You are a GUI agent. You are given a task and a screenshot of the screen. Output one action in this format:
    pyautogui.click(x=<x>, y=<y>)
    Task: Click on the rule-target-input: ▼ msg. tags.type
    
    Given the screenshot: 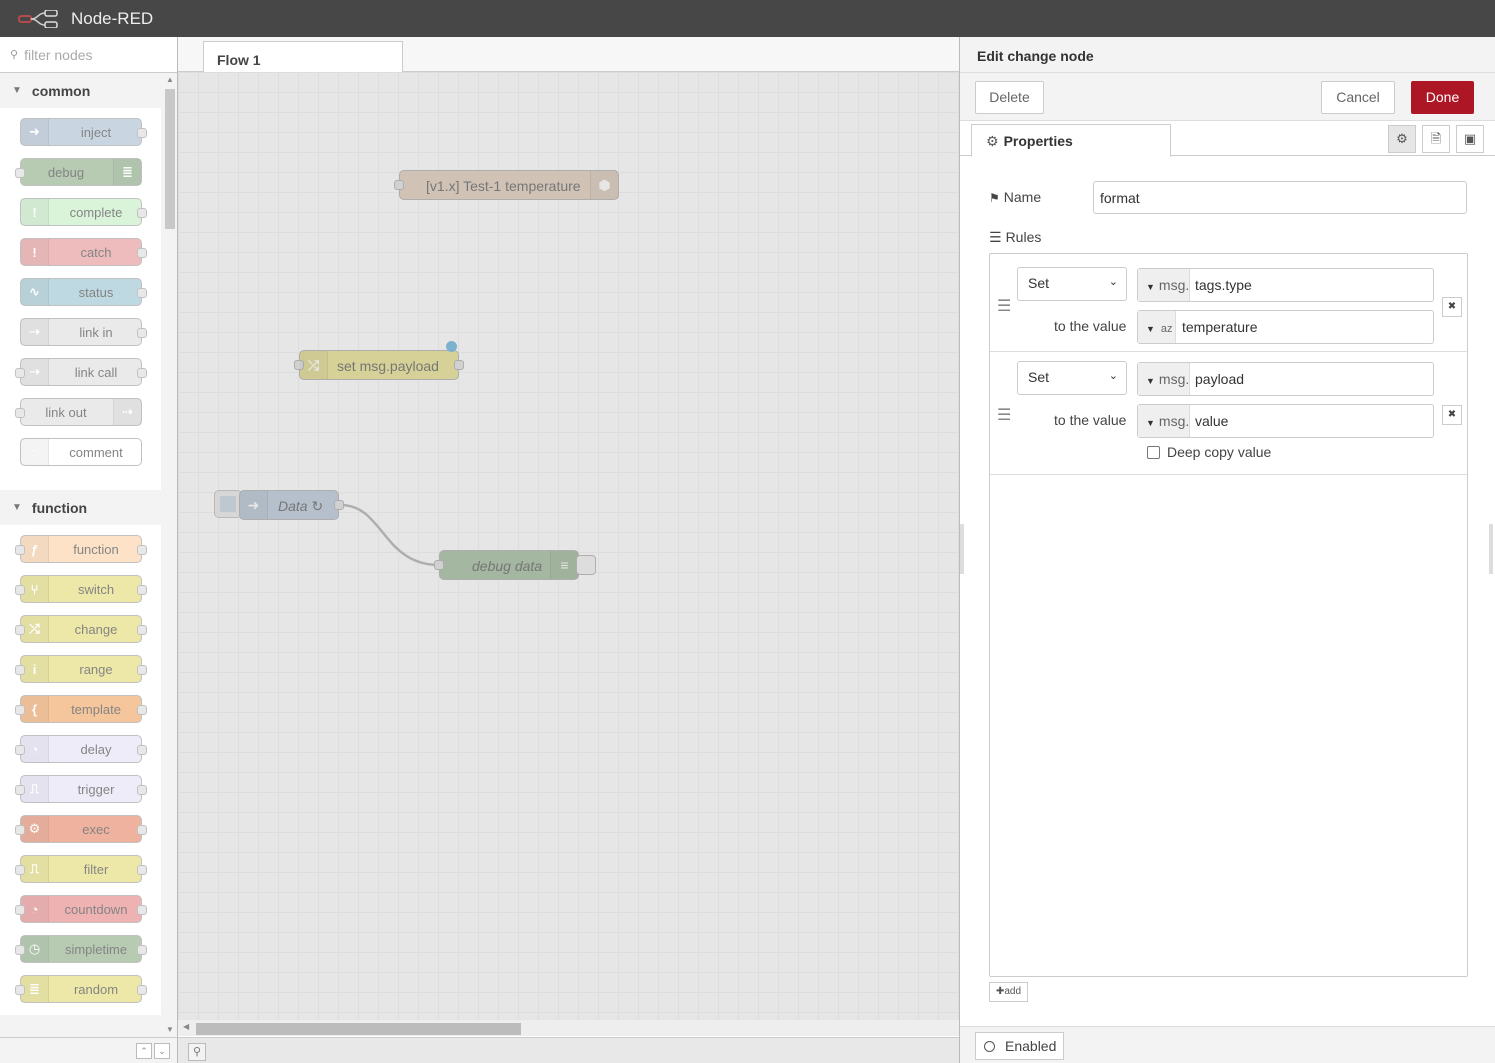 What is the action you would take?
    pyautogui.click(x=1285, y=285)
    